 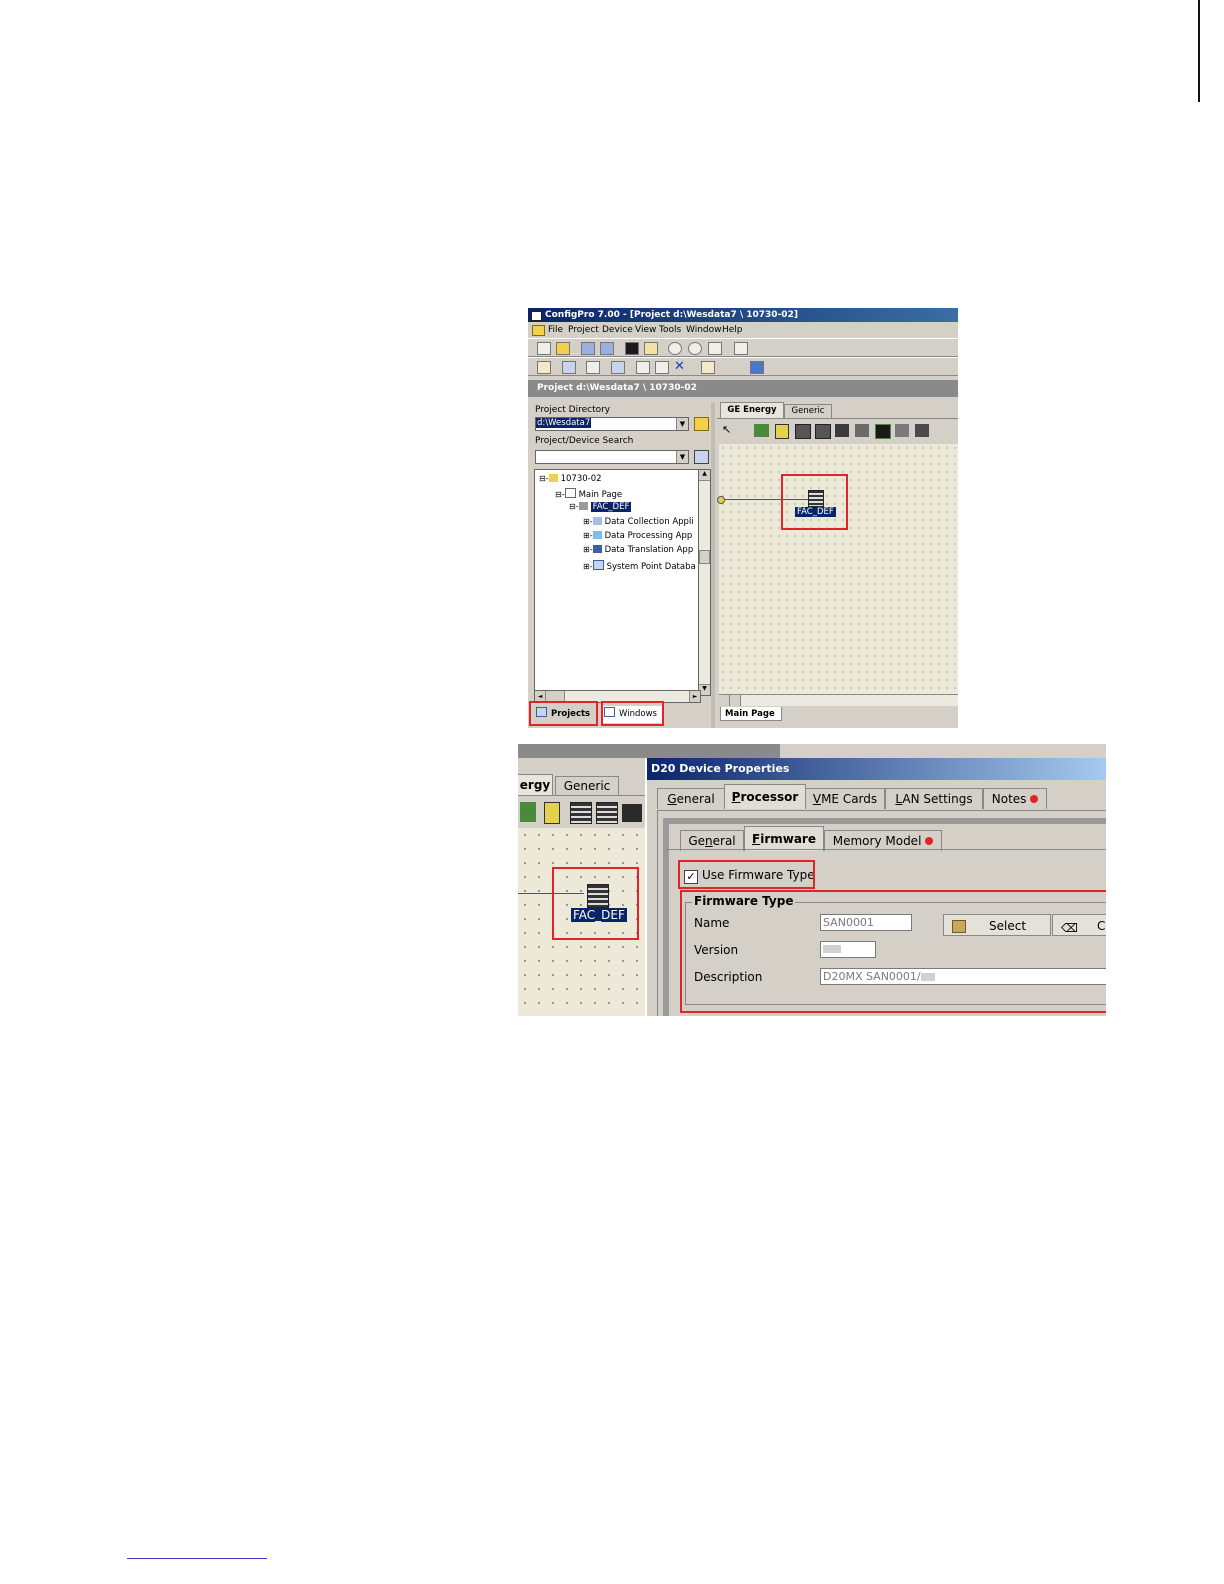 I want to click on tree-item: ⊞- Data Processing App, so click(x=637, y=536).